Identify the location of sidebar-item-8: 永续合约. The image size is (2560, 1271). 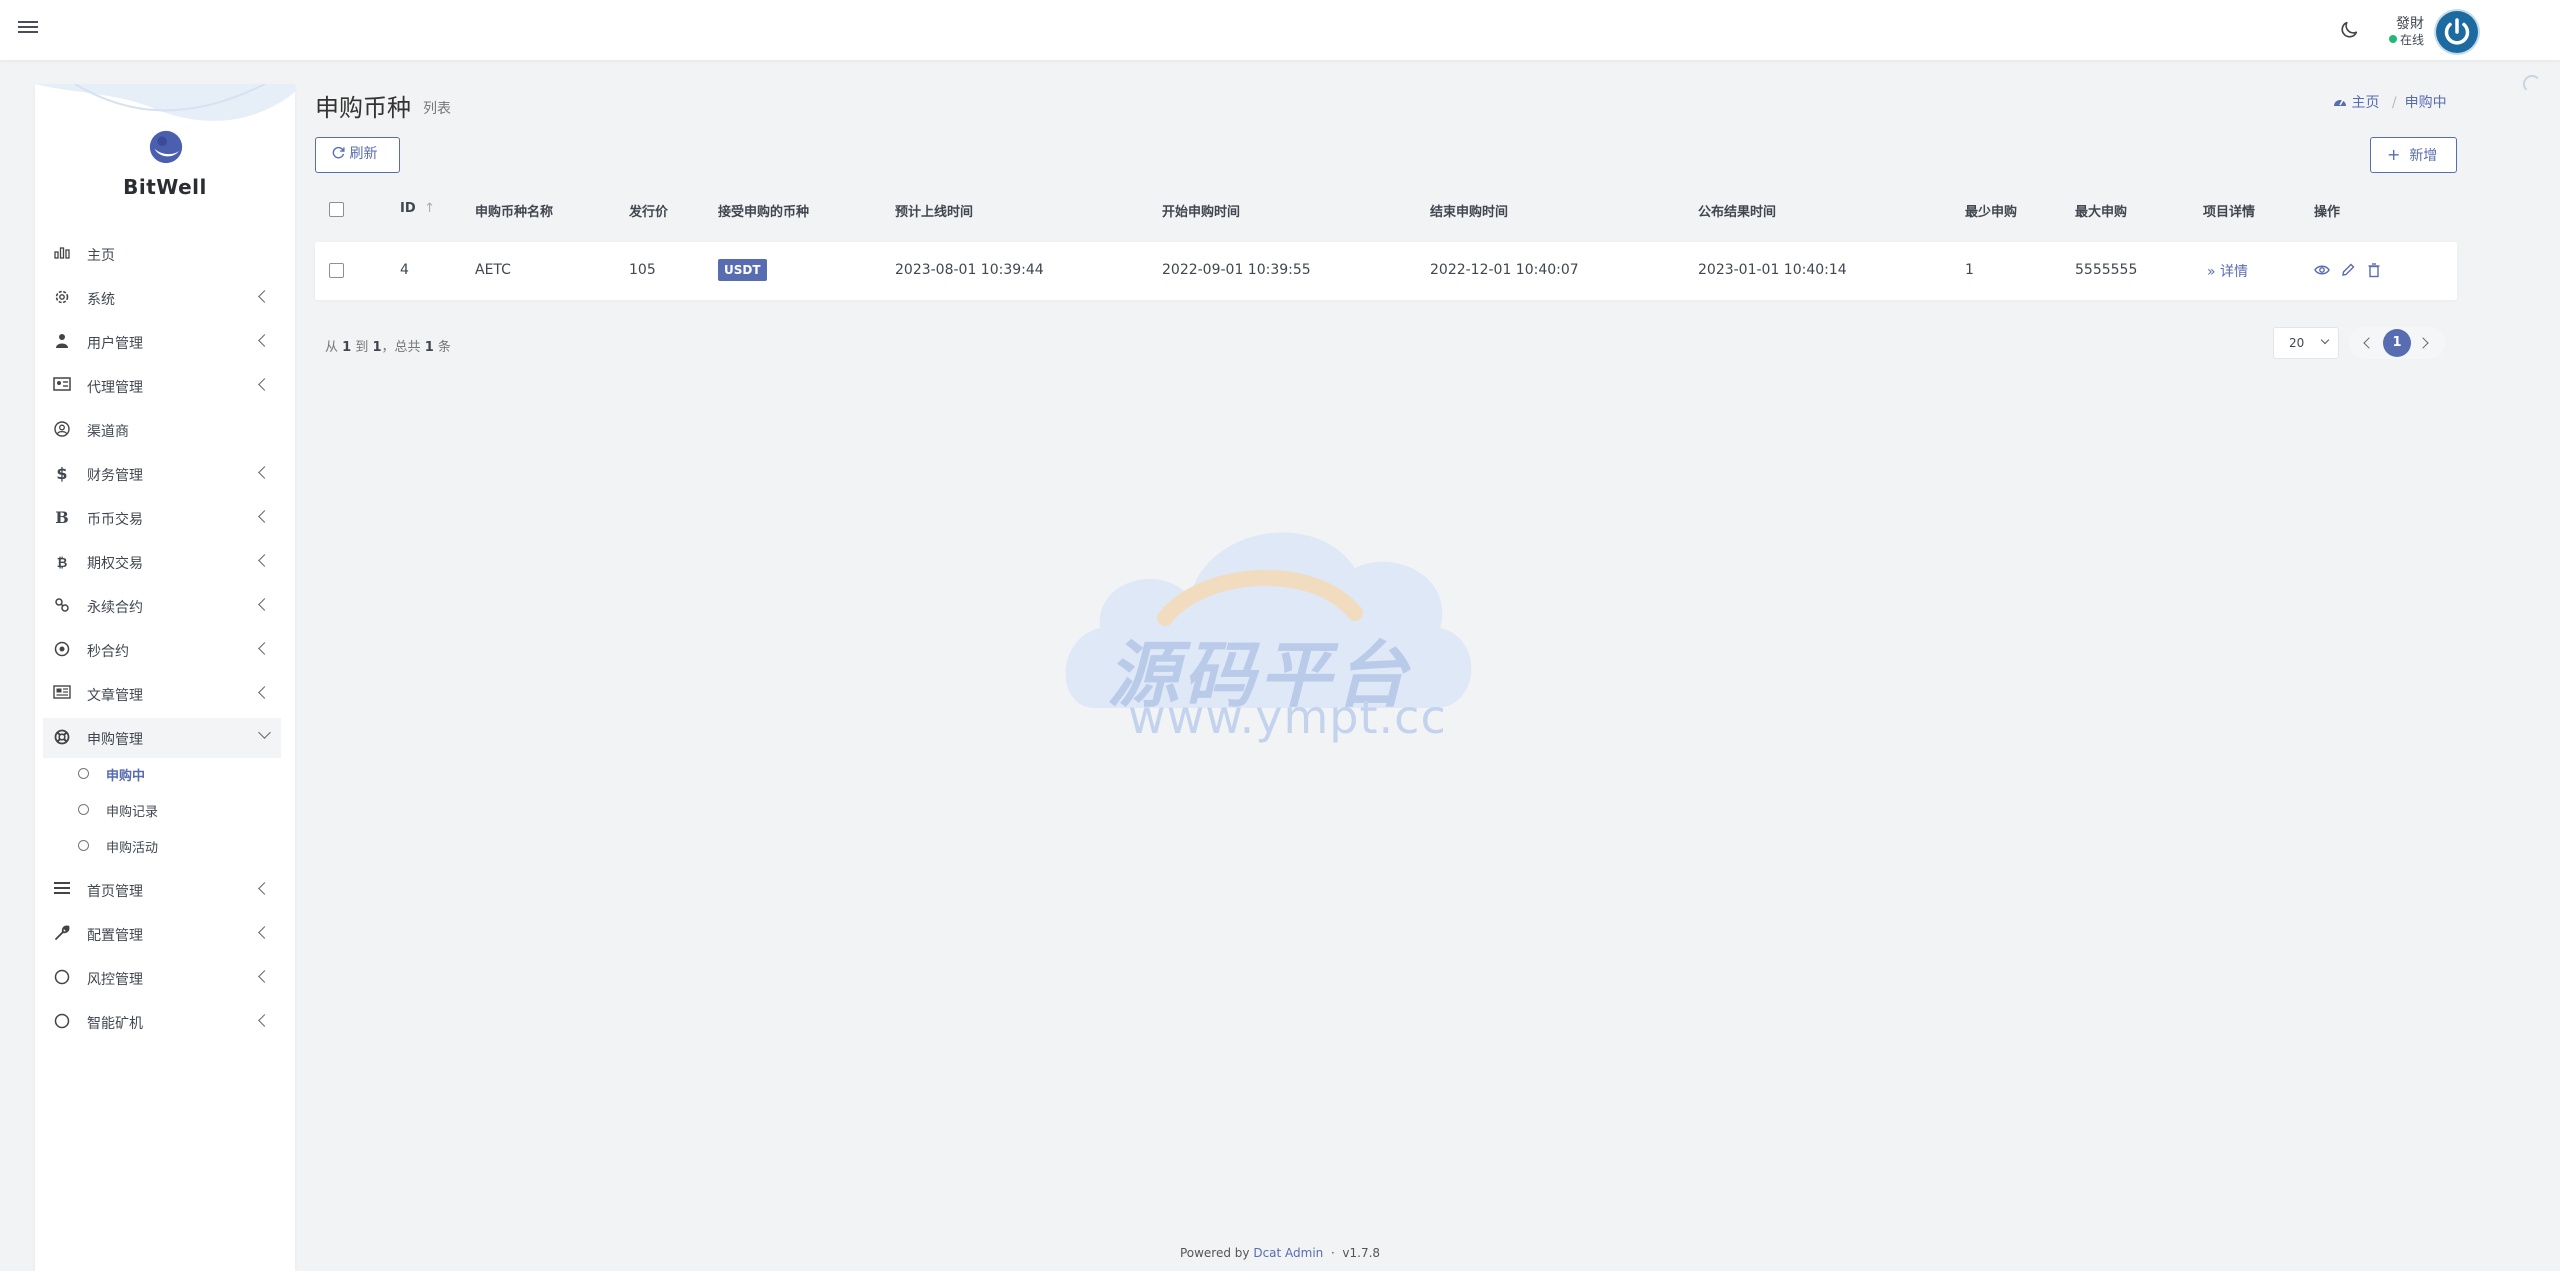
(162, 606).